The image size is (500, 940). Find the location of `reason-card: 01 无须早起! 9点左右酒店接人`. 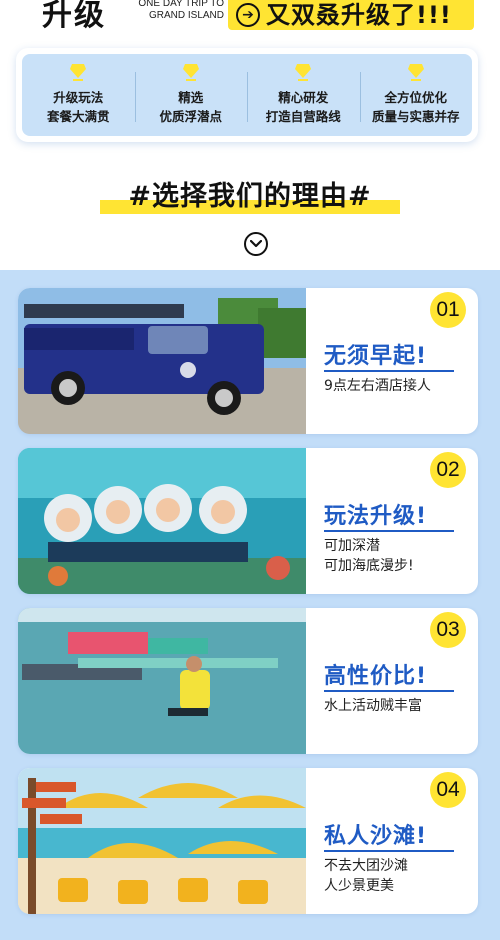

reason-card: 01 无须早起! 9点左右酒店接人 is located at coordinates (248, 361).